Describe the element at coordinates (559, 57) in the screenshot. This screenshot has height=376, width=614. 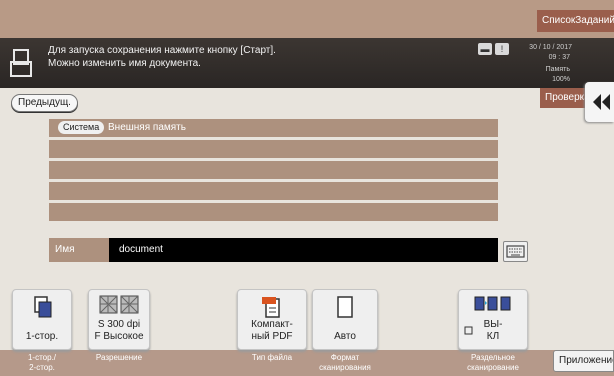
I see `time: 09 : 37` at that location.